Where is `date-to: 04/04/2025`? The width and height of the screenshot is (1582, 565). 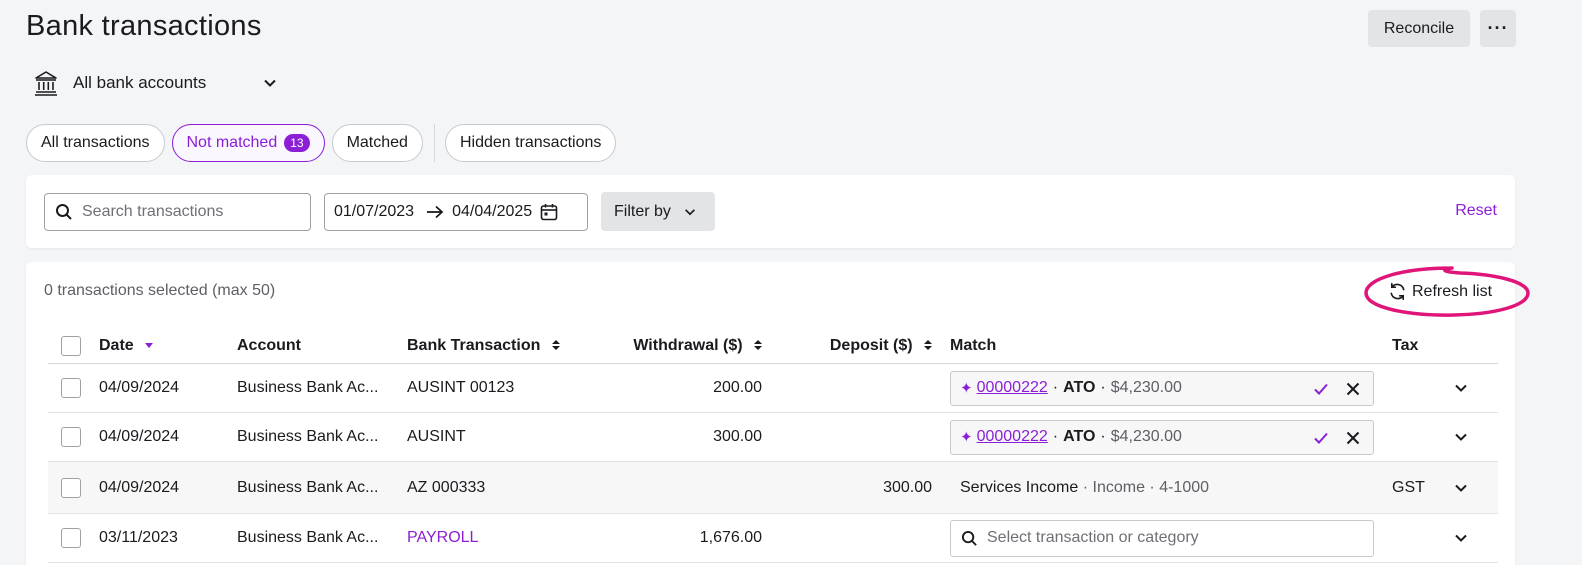
date-to: 04/04/2025 is located at coordinates (492, 211).